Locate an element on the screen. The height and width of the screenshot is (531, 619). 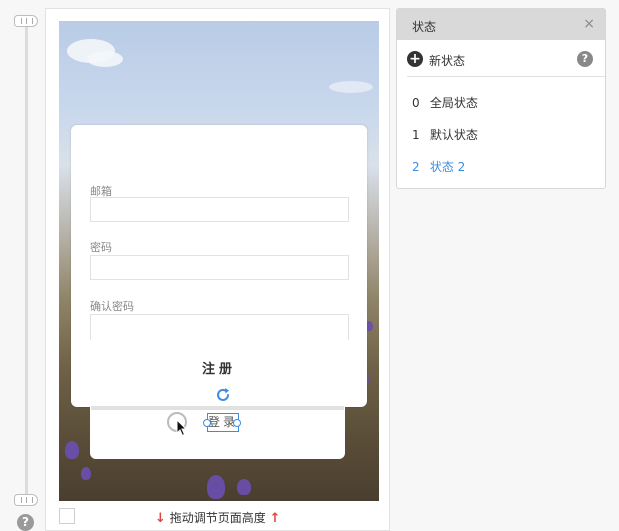
state-label: 全局状态 is located at coordinates (453, 103).